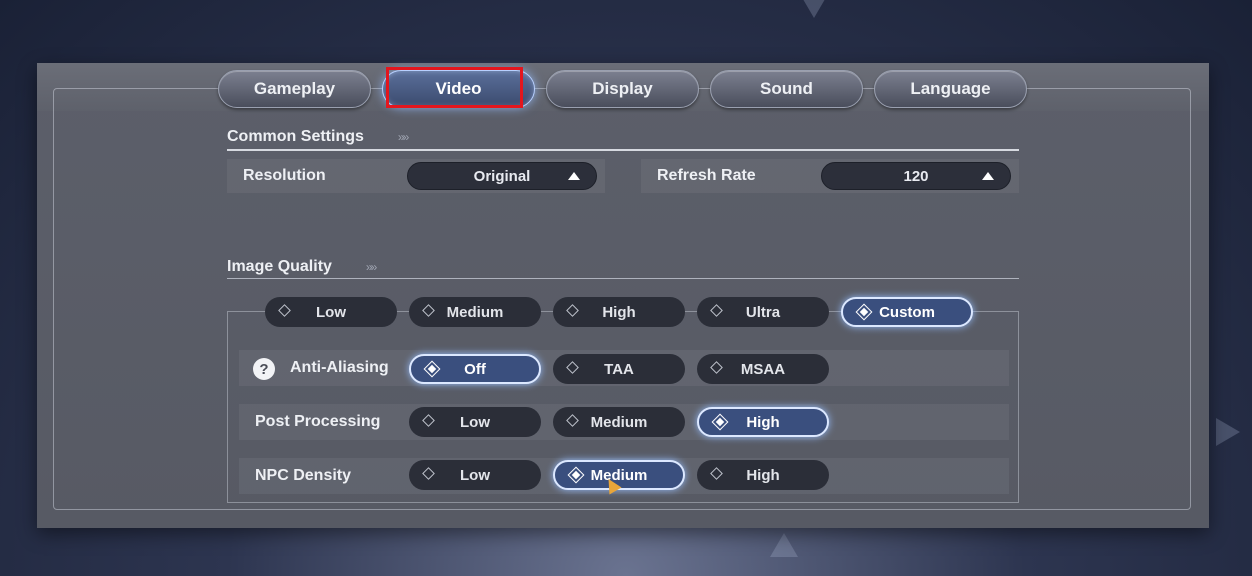  I want to click on anti-aliasing-msaa: MSAA, so click(763, 369).